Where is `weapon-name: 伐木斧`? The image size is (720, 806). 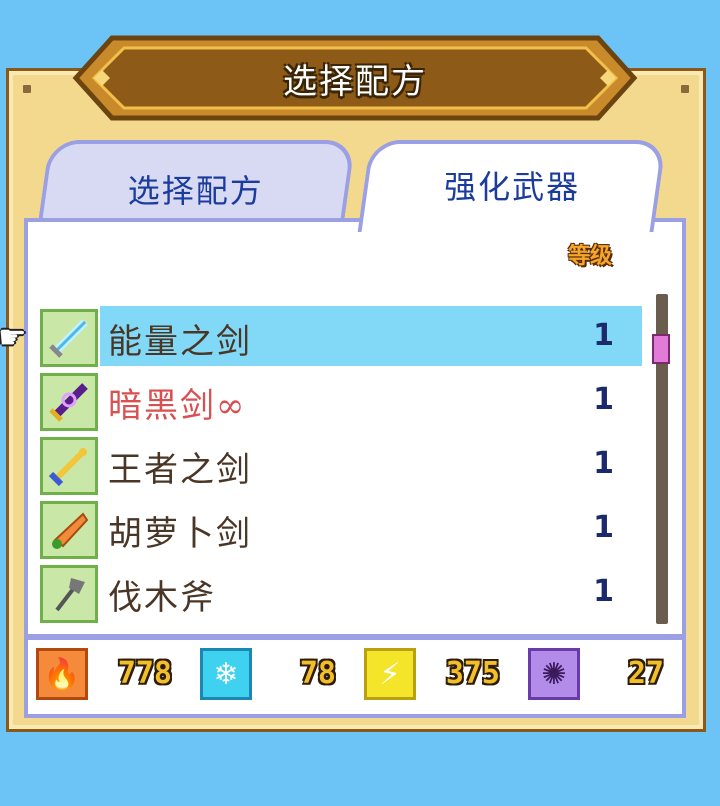 weapon-name: 伐木斧 is located at coordinates (162, 597).